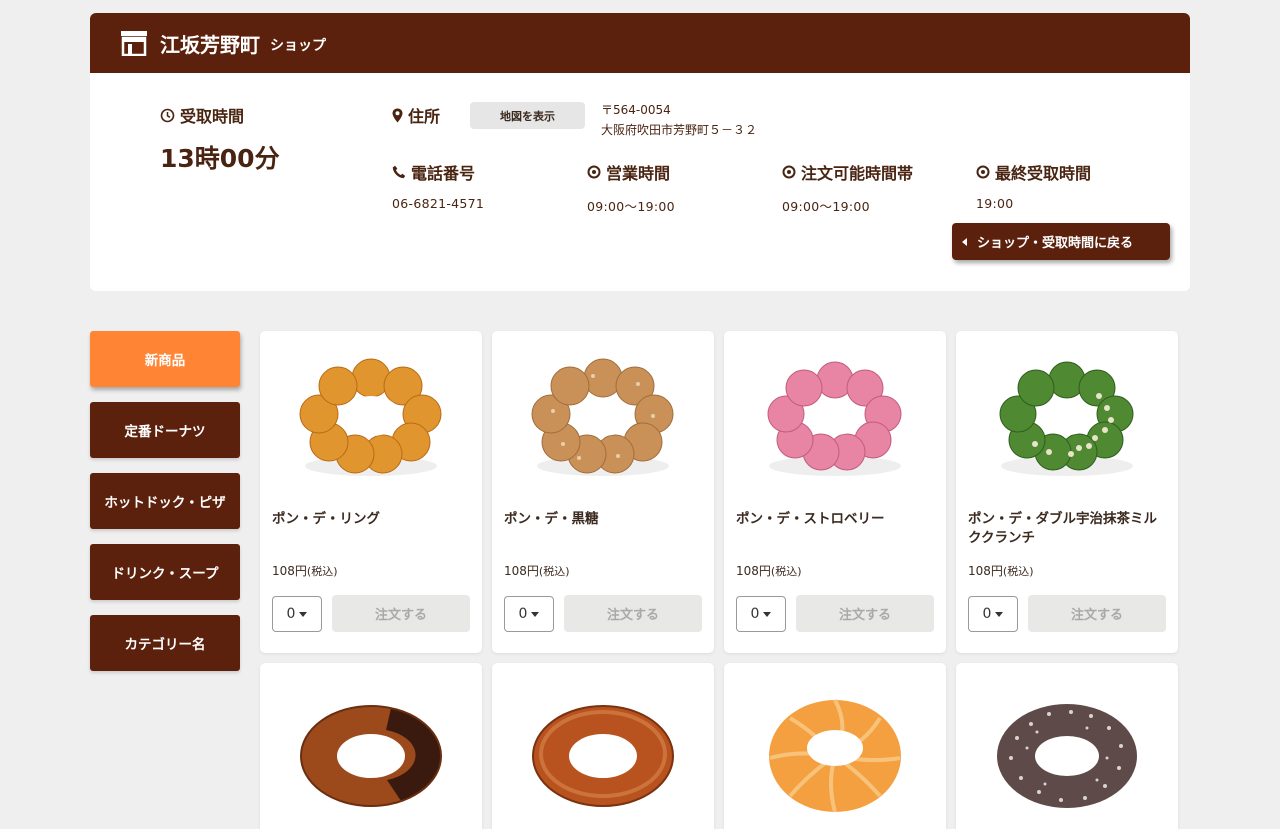 Image resolution: width=1280 pixels, height=829 pixels. I want to click on address-label: 住所, so click(424, 116).